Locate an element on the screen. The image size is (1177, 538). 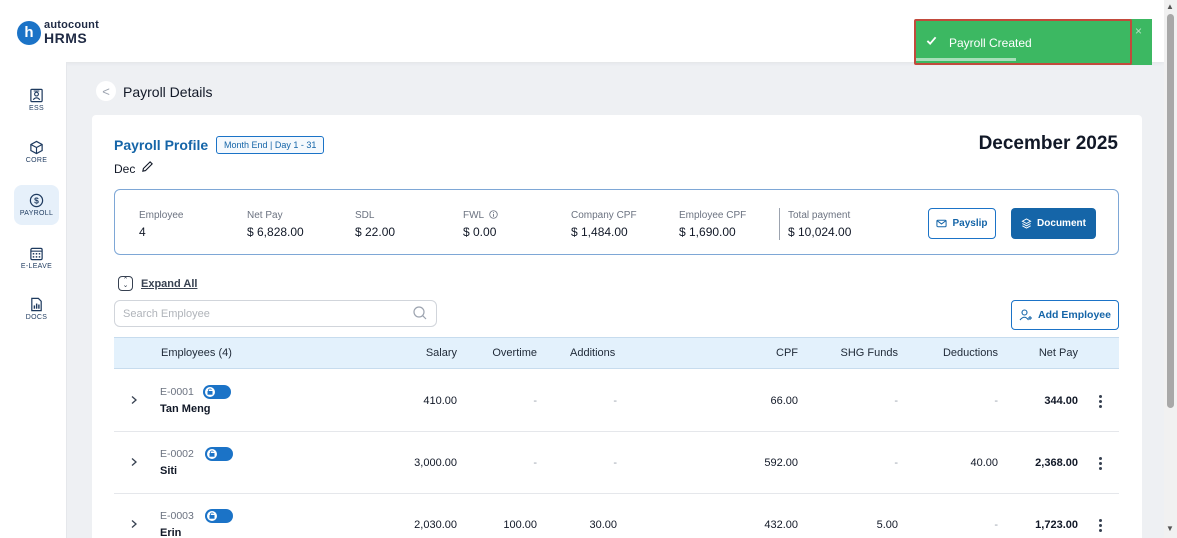
employee-name: Siti is located at coordinates (168, 471).